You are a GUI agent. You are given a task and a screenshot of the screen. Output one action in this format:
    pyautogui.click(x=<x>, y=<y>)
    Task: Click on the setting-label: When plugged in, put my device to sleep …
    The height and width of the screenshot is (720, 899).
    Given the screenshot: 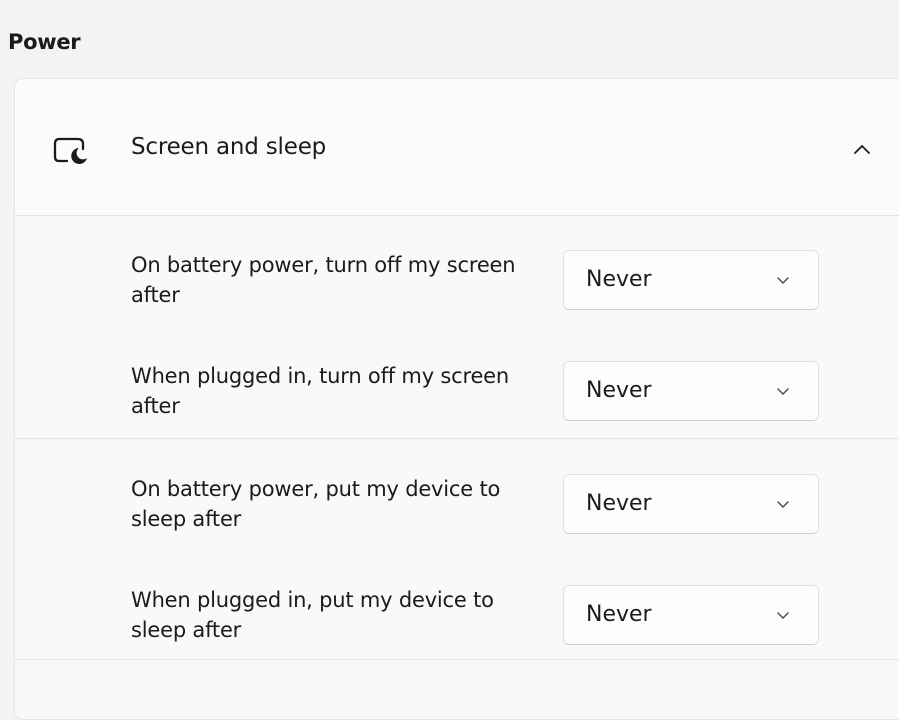 What is the action you would take?
    pyautogui.click(x=312, y=615)
    